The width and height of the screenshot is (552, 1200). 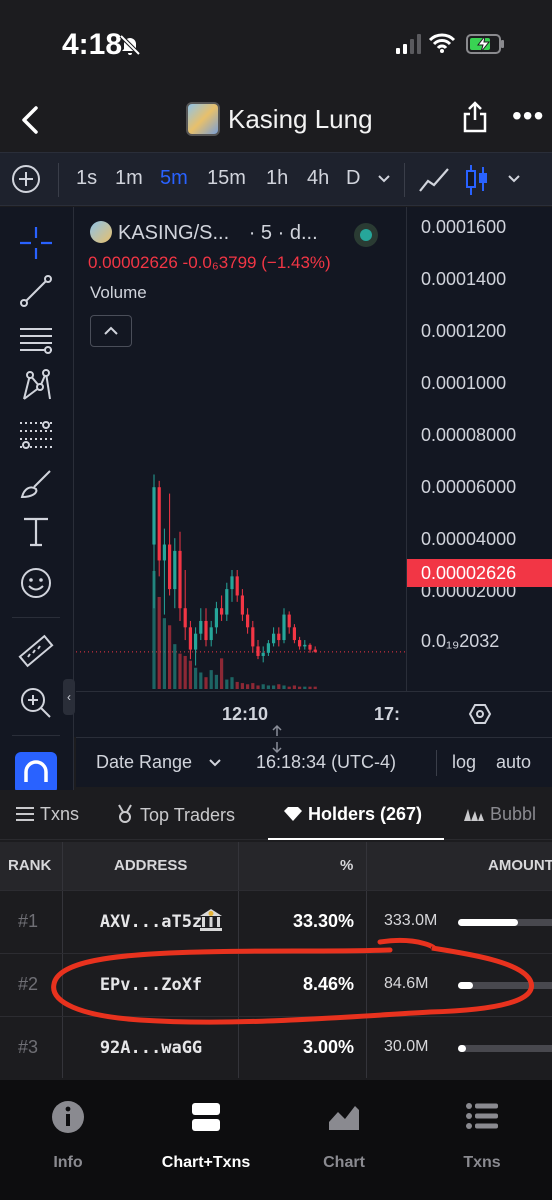 What do you see at coordinates (47, 814) in the screenshot?
I see `tab-txns: Txns` at bounding box center [47, 814].